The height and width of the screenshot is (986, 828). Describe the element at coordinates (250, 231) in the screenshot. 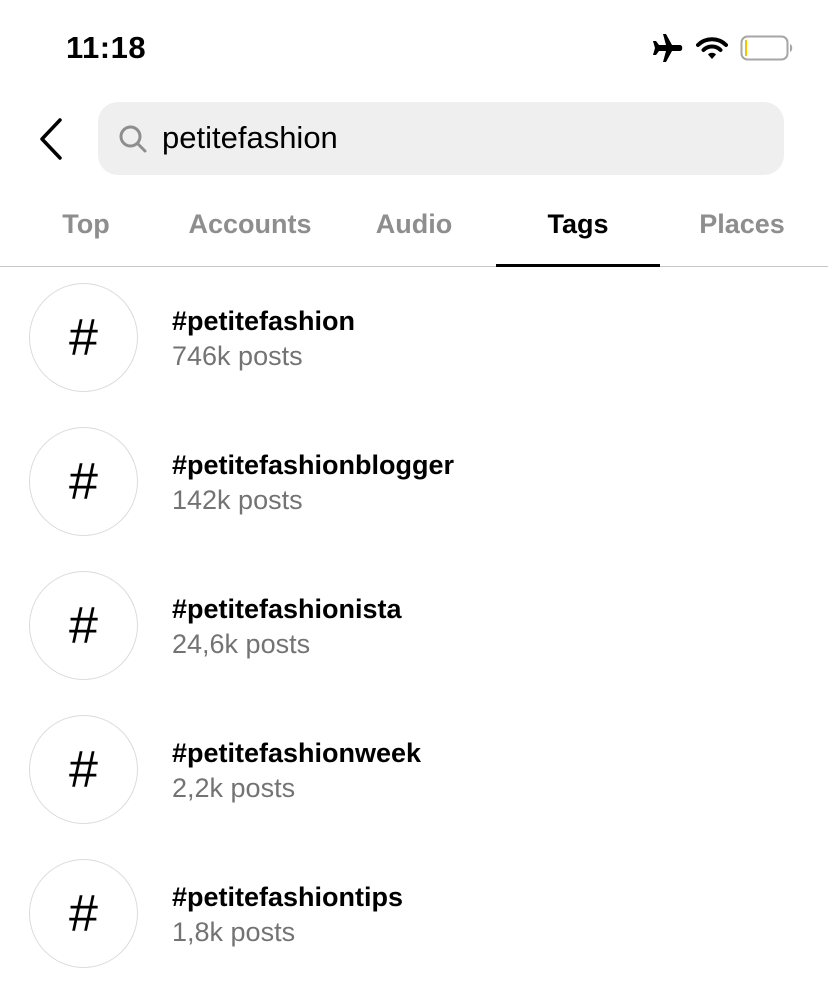

I see `tab-accounts: Accounts` at that location.